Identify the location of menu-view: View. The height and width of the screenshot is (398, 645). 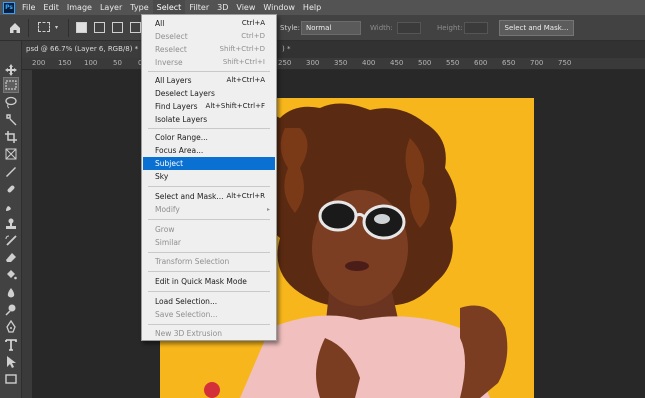
(245, 7).